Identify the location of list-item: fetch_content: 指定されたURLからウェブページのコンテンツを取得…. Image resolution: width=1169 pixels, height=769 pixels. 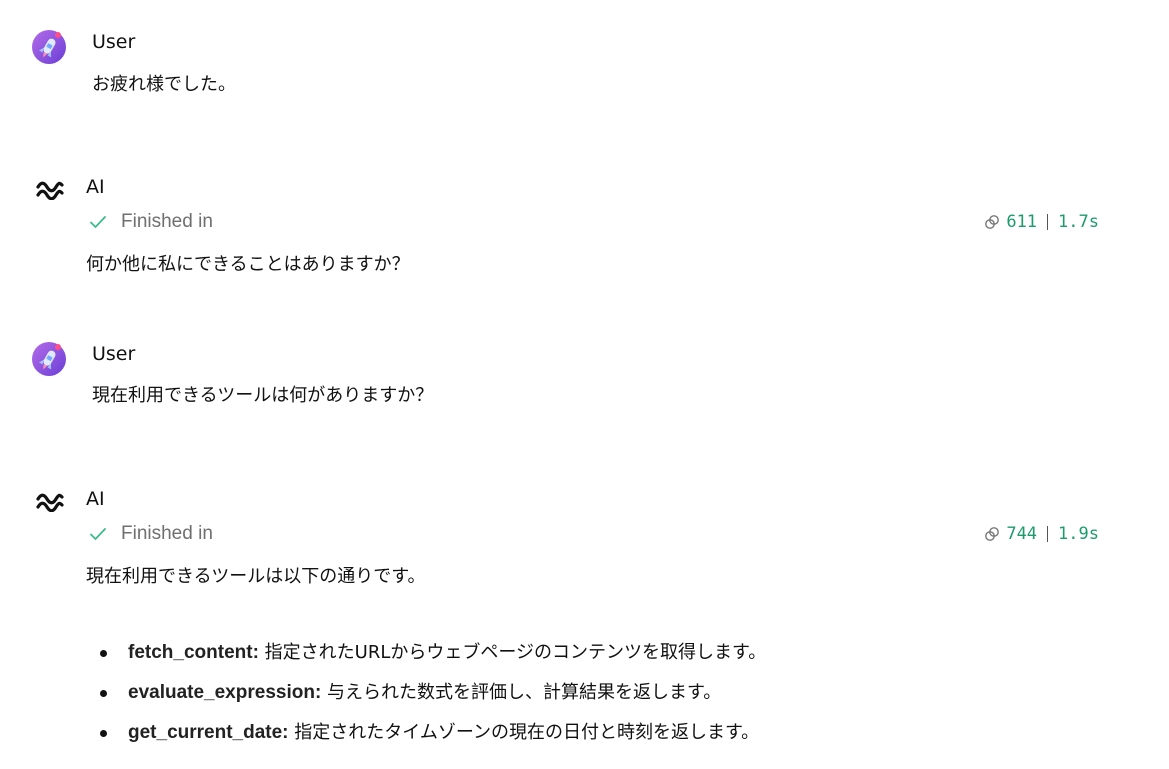
(433, 653).